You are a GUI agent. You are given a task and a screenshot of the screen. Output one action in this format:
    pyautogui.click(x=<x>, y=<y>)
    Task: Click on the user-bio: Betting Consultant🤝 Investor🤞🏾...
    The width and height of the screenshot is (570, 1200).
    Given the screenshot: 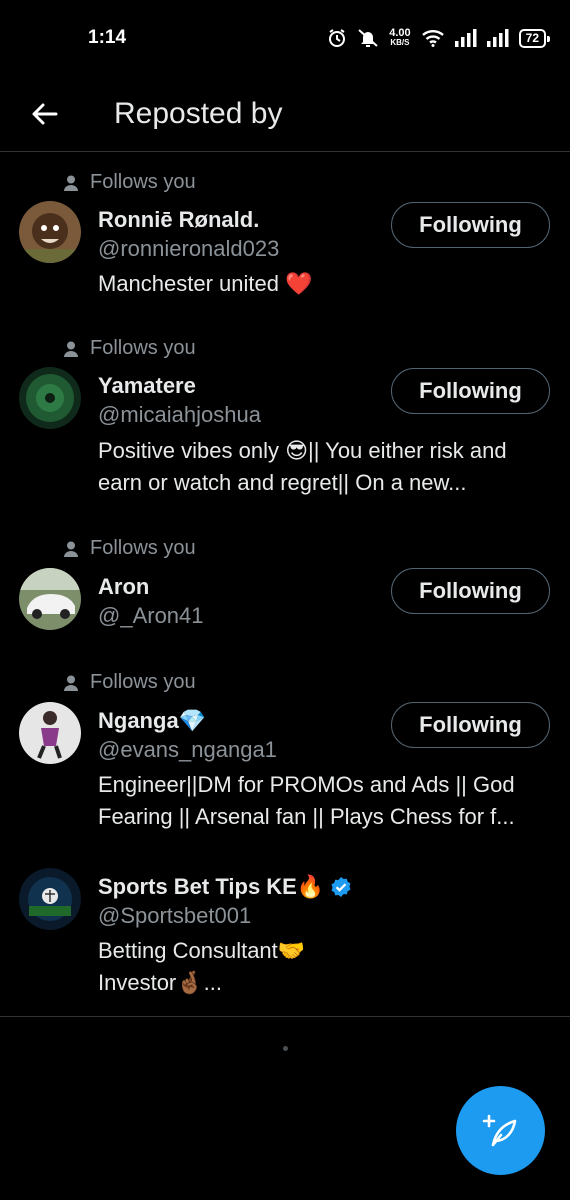 What is the action you would take?
    pyautogui.click(x=325, y=967)
    